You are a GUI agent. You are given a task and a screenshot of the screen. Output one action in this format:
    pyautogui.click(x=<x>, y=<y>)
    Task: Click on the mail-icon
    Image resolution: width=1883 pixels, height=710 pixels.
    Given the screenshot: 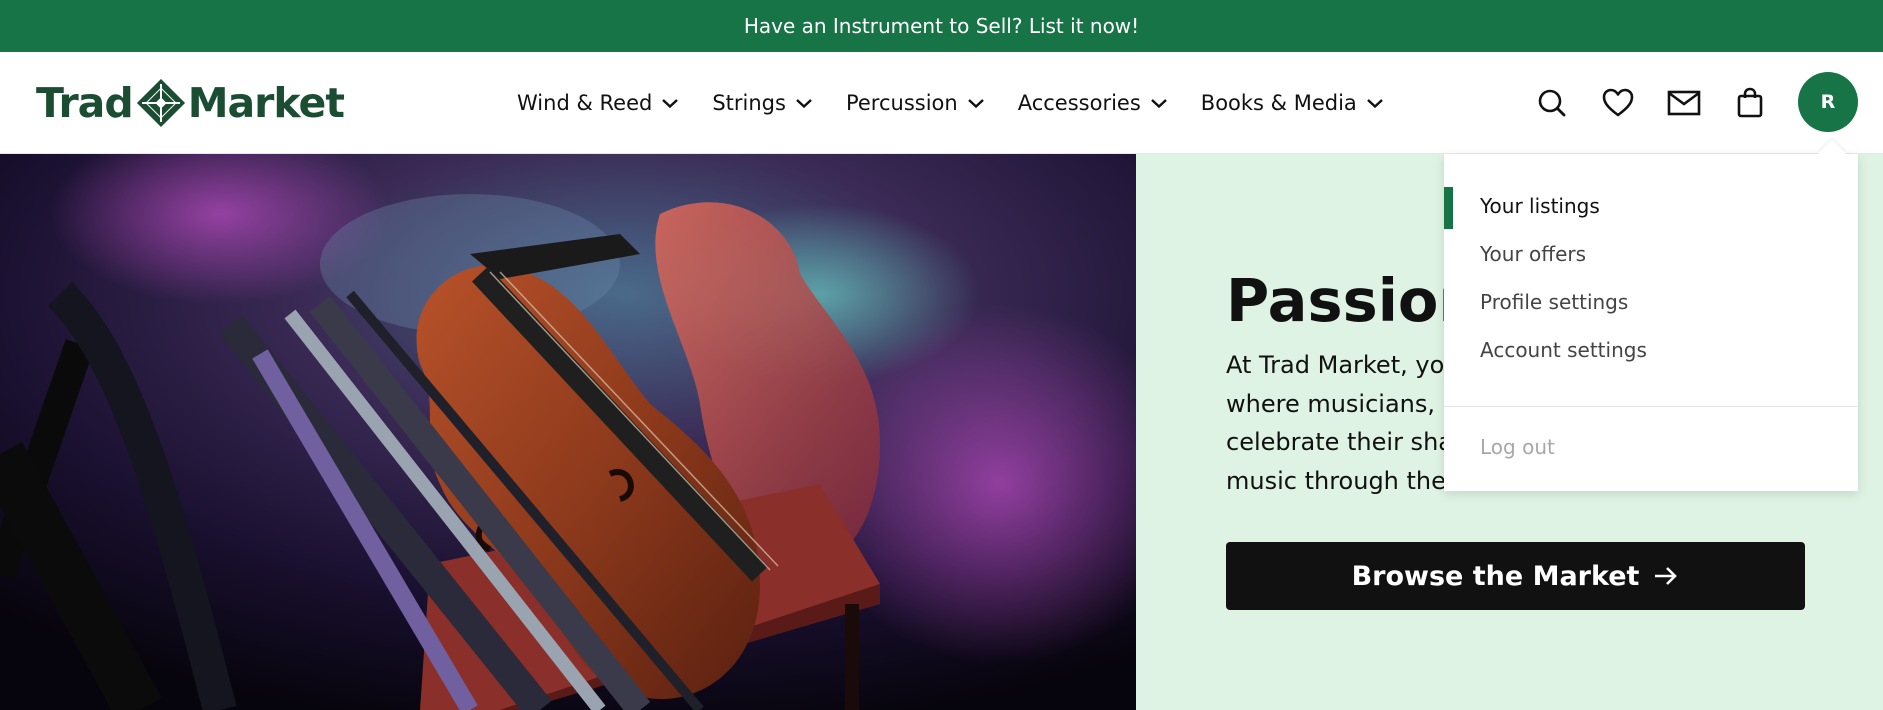 What is the action you would take?
    pyautogui.click(x=1684, y=103)
    